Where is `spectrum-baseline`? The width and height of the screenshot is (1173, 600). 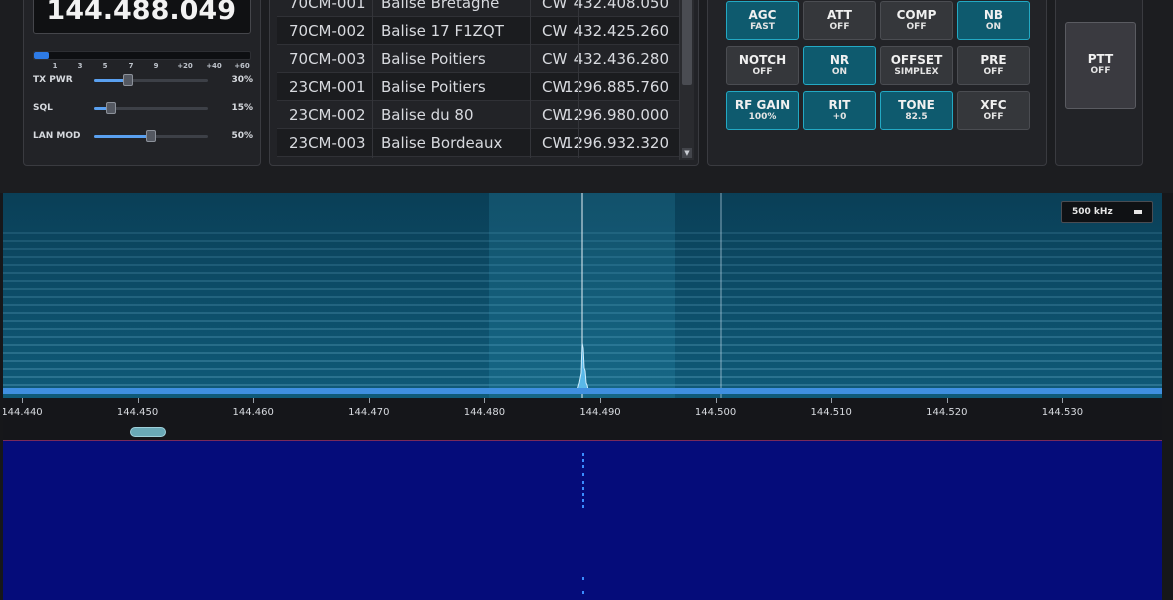 spectrum-baseline is located at coordinates (582, 391).